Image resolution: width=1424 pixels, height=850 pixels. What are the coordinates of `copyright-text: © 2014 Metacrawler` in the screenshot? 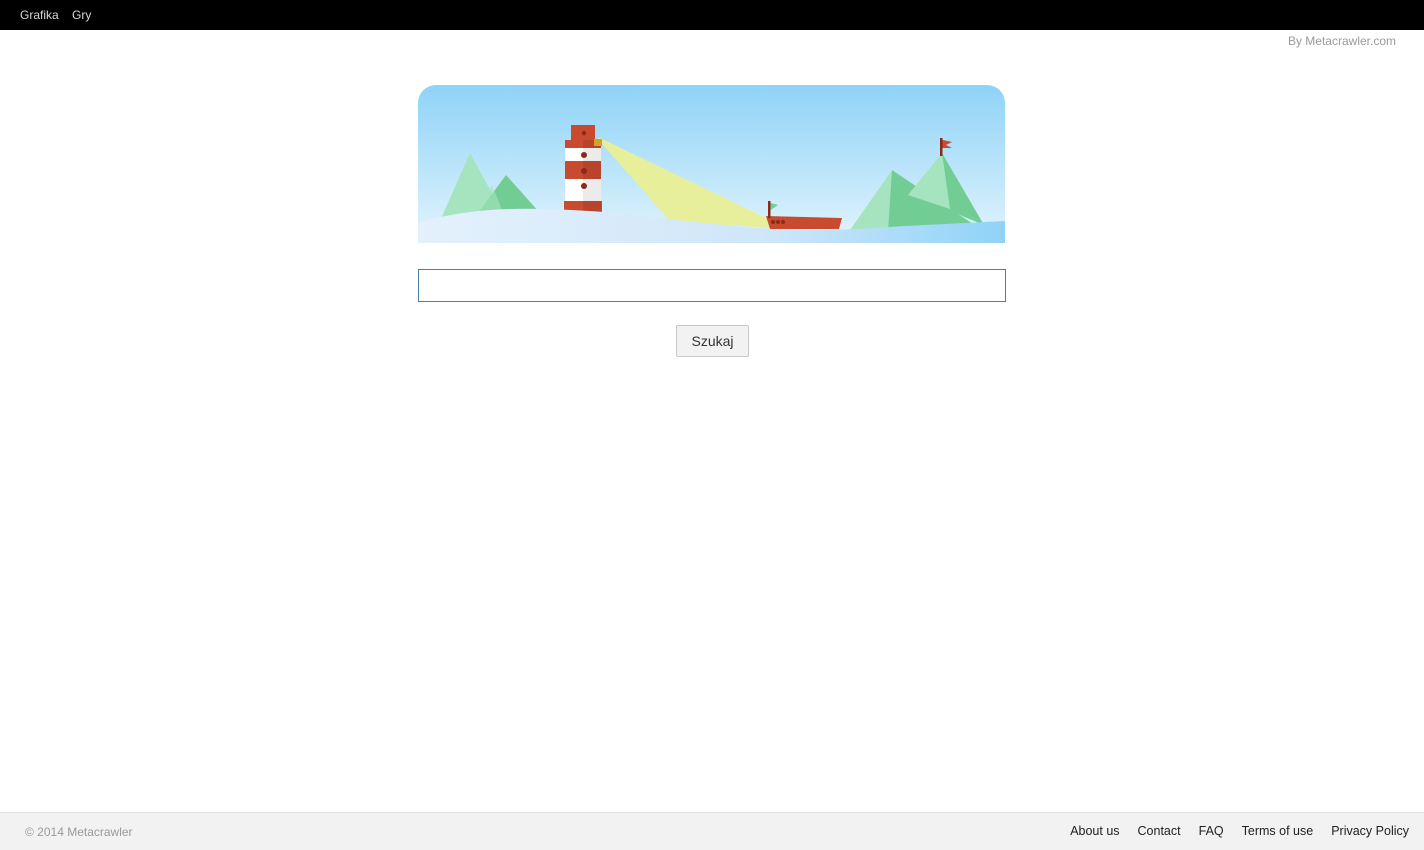 It's located at (79, 832).